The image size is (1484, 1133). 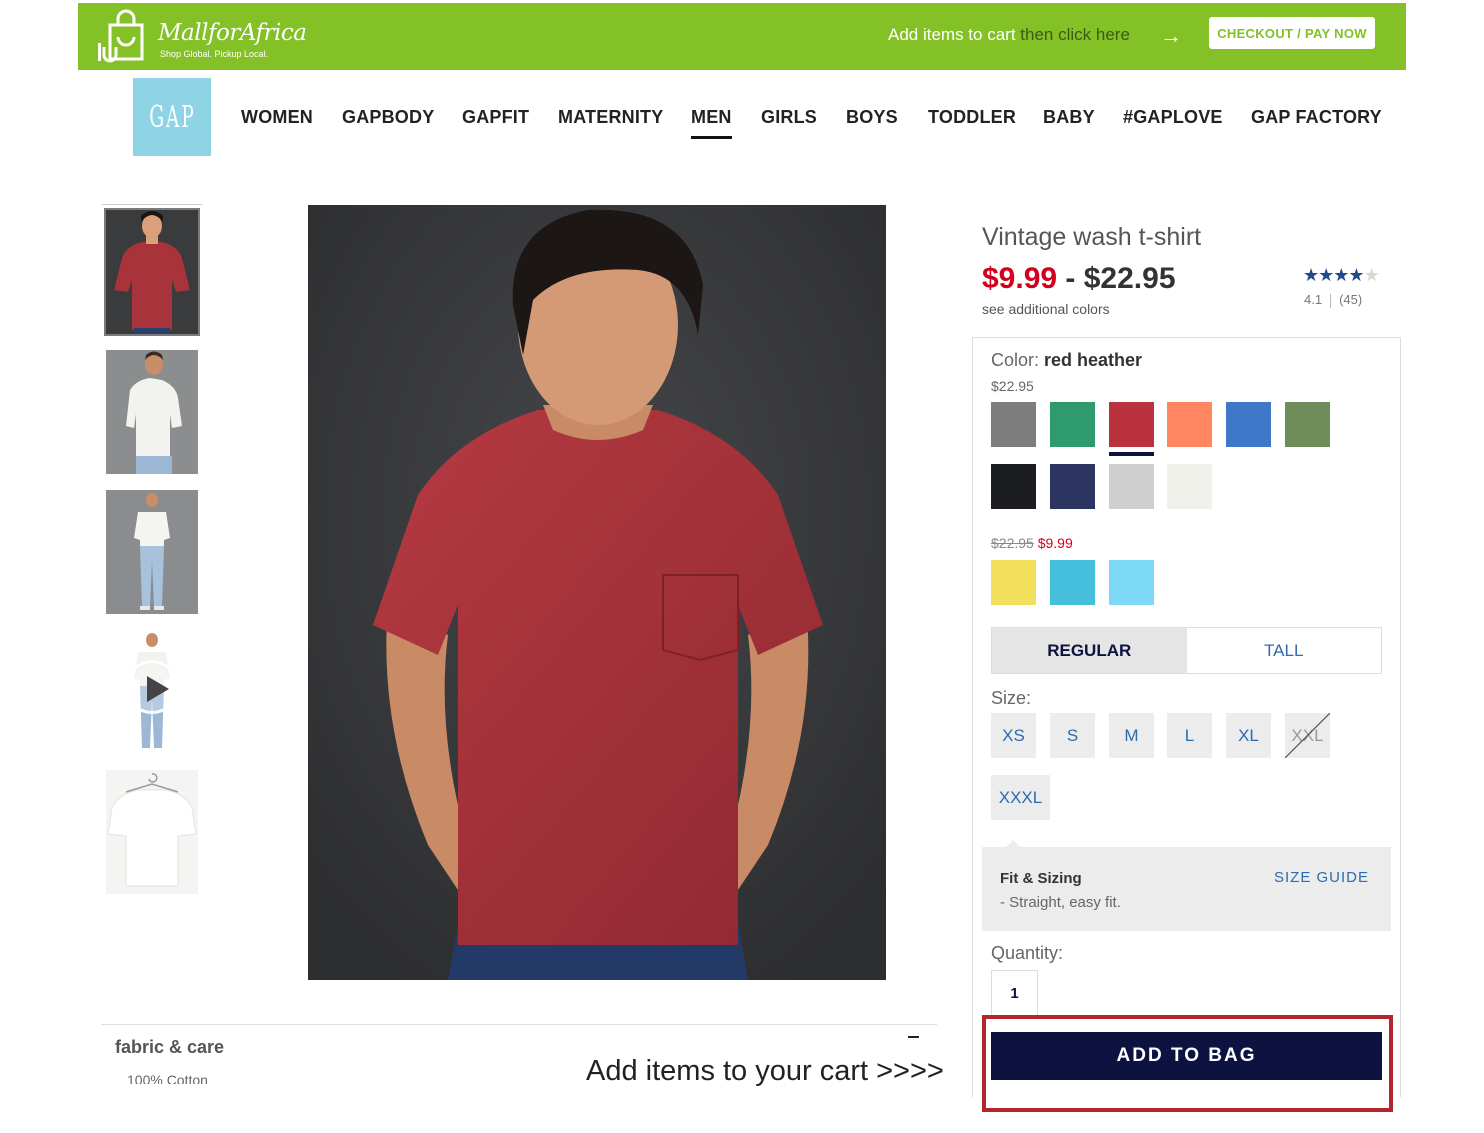 I want to click on original-price: $22.95, so click(x=1012, y=543).